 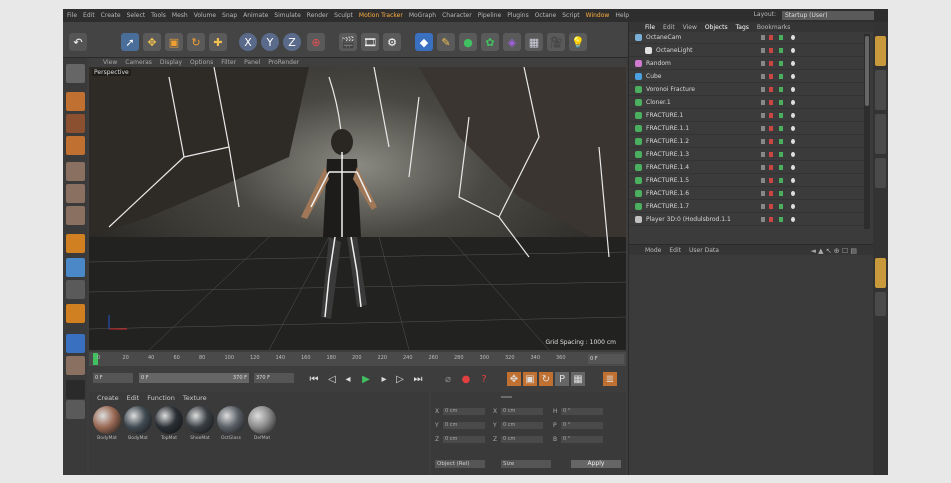 I want to click on frame-range-slider: 0 F 370 F, so click(x=194, y=378).